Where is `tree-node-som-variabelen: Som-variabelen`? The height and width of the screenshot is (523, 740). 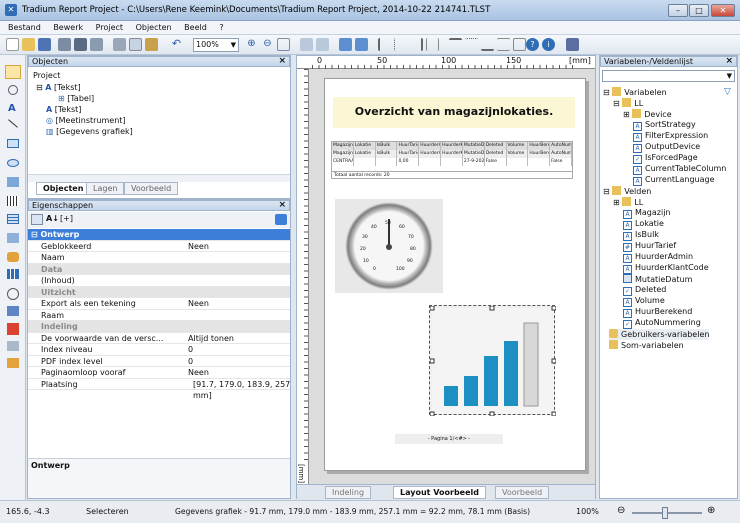 tree-node-som-variabelen: Som-variabelen is located at coordinates (646, 345).